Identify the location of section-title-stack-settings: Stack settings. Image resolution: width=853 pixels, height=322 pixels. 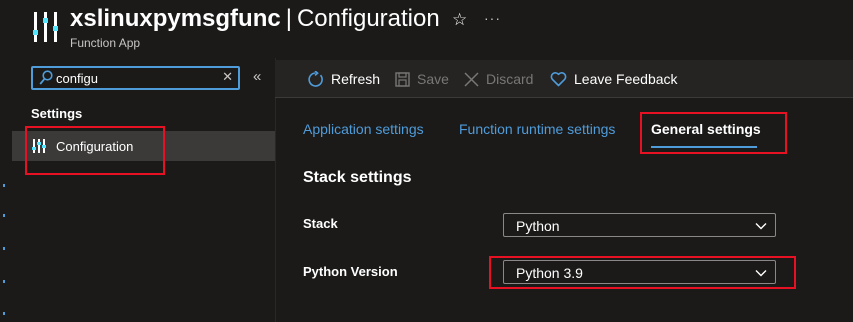
(357, 177).